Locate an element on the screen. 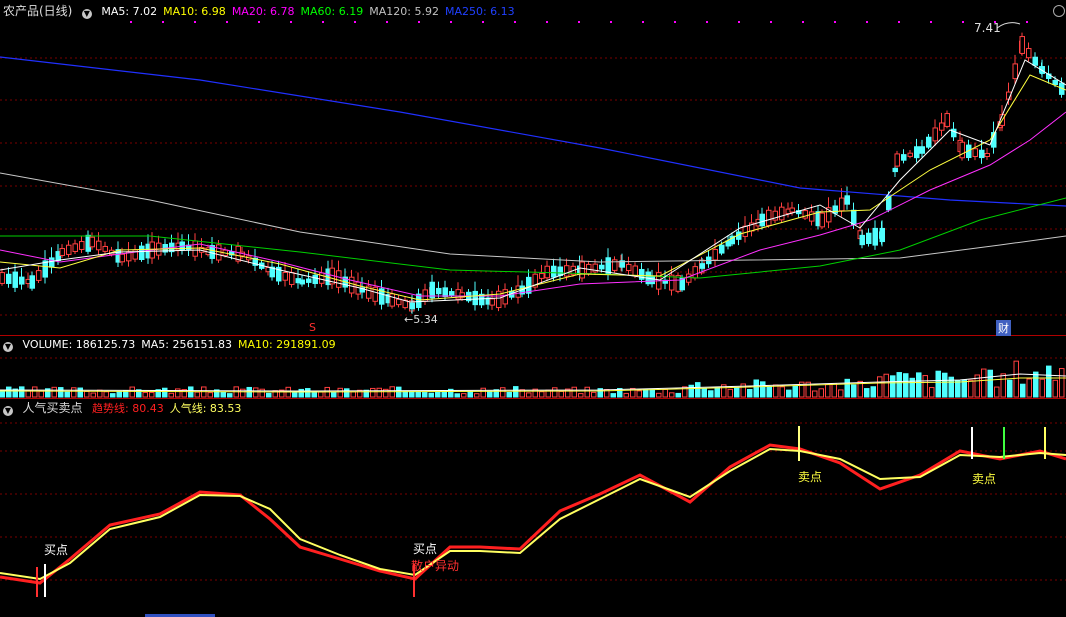  high-price-label: 7.41 is located at coordinates (987, 28).